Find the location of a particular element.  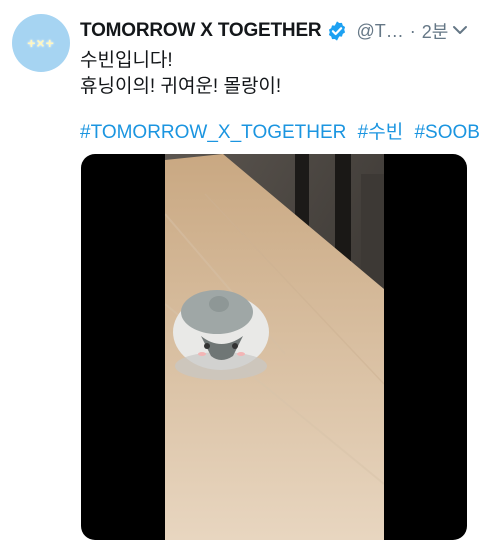

avatar: +×+ is located at coordinates (41, 43).